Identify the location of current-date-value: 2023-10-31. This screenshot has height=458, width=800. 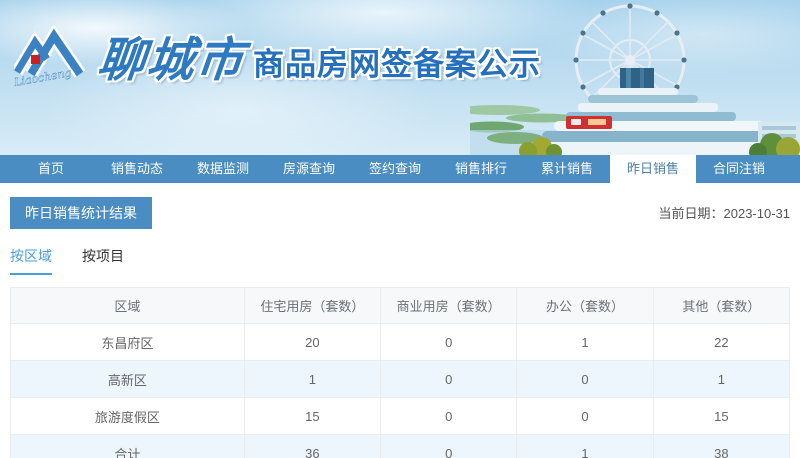
(757, 213).